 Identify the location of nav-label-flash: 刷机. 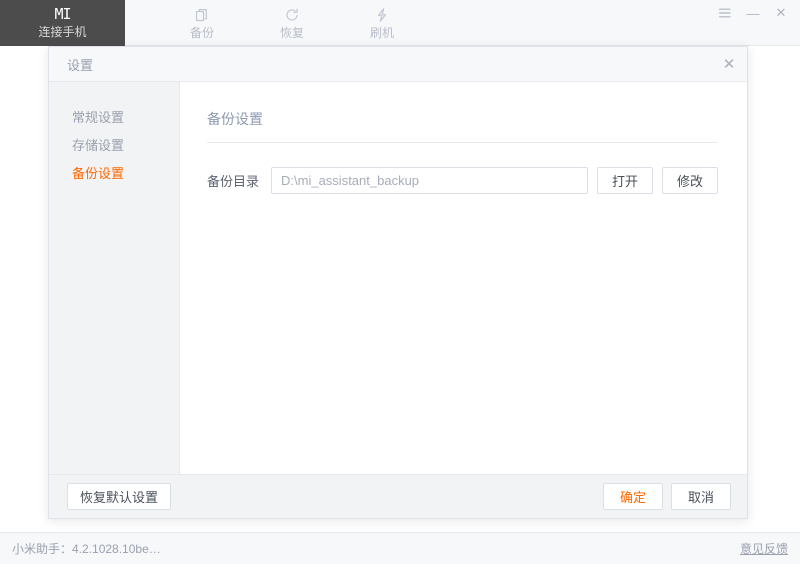
(381, 33).